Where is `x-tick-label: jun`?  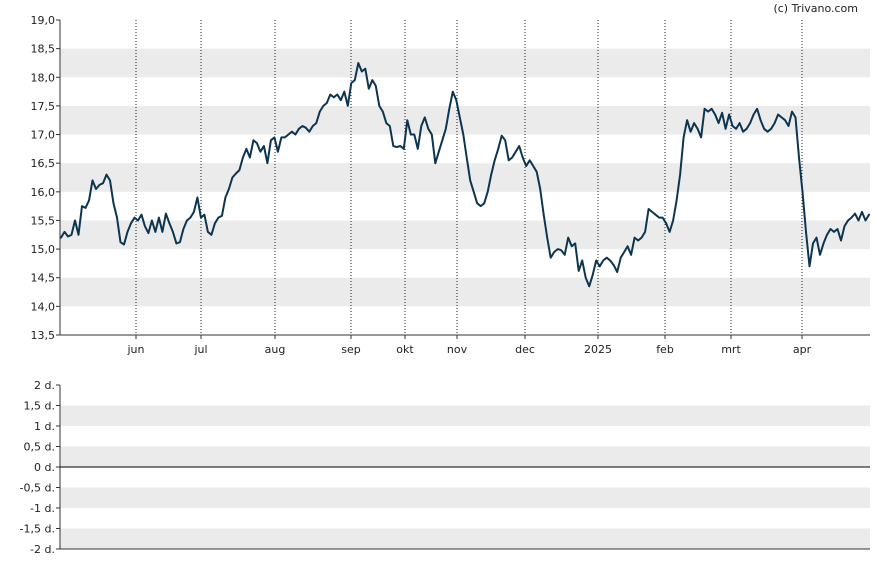
x-tick-label: jun is located at coordinates (136, 349).